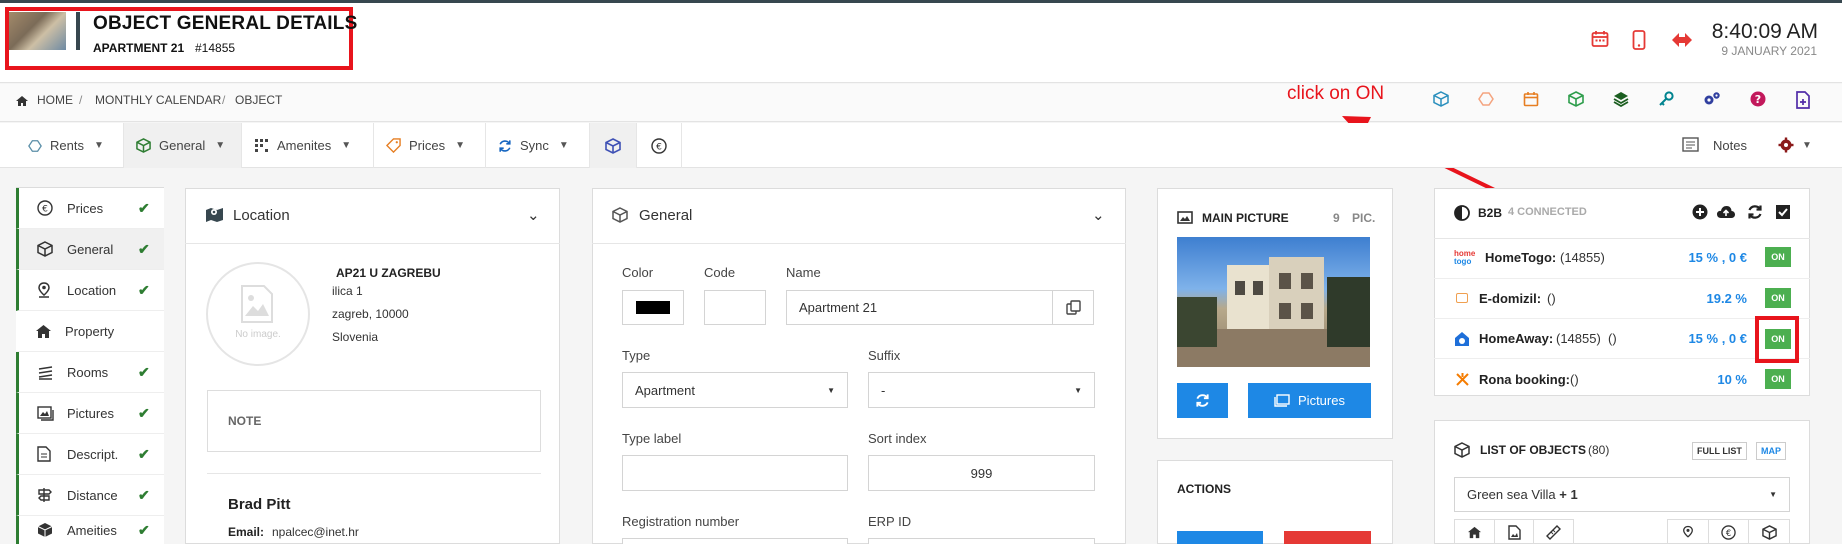 Image resolution: width=1842 pixels, height=544 pixels. Describe the element at coordinates (1730, 145) in the screenshot. I see `notes-button: Notes` at that location.